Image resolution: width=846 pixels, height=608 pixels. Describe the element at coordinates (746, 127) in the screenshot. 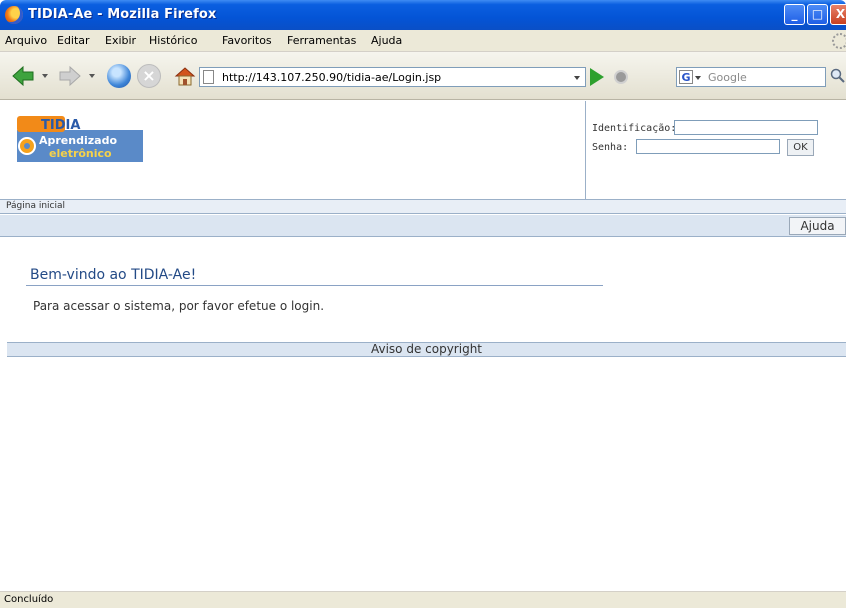

I see `id-field` at that location.